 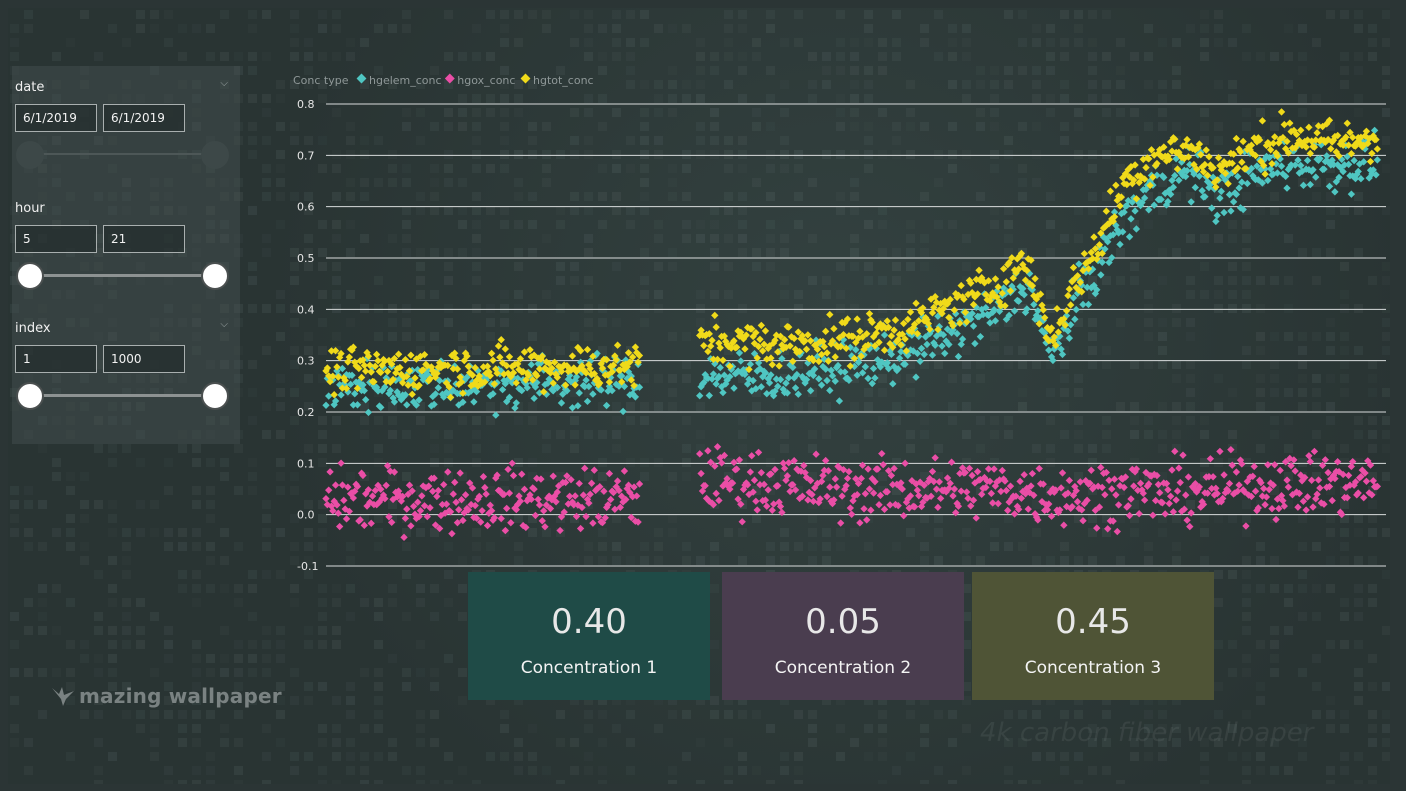 I want to click on hour-end-input: 21, so click(x=144, y=239).